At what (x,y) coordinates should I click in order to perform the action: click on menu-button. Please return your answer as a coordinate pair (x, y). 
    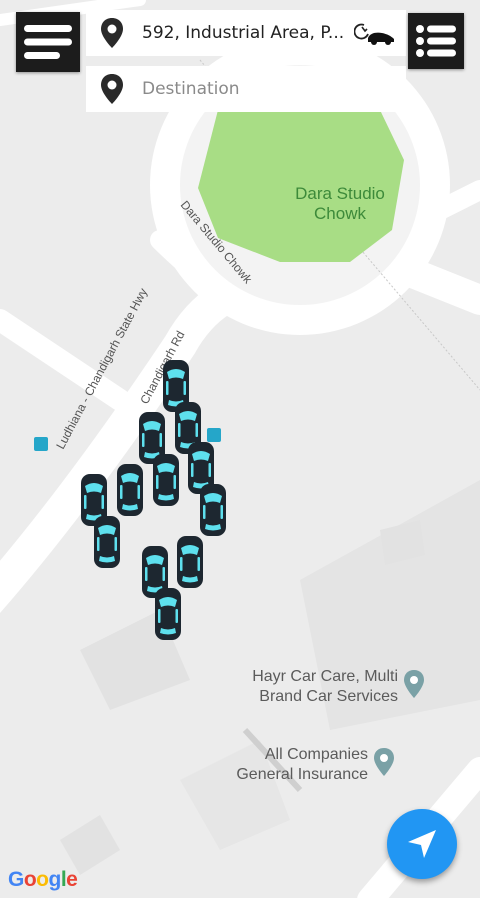
    Looking at the image, I should click on (48, 42).